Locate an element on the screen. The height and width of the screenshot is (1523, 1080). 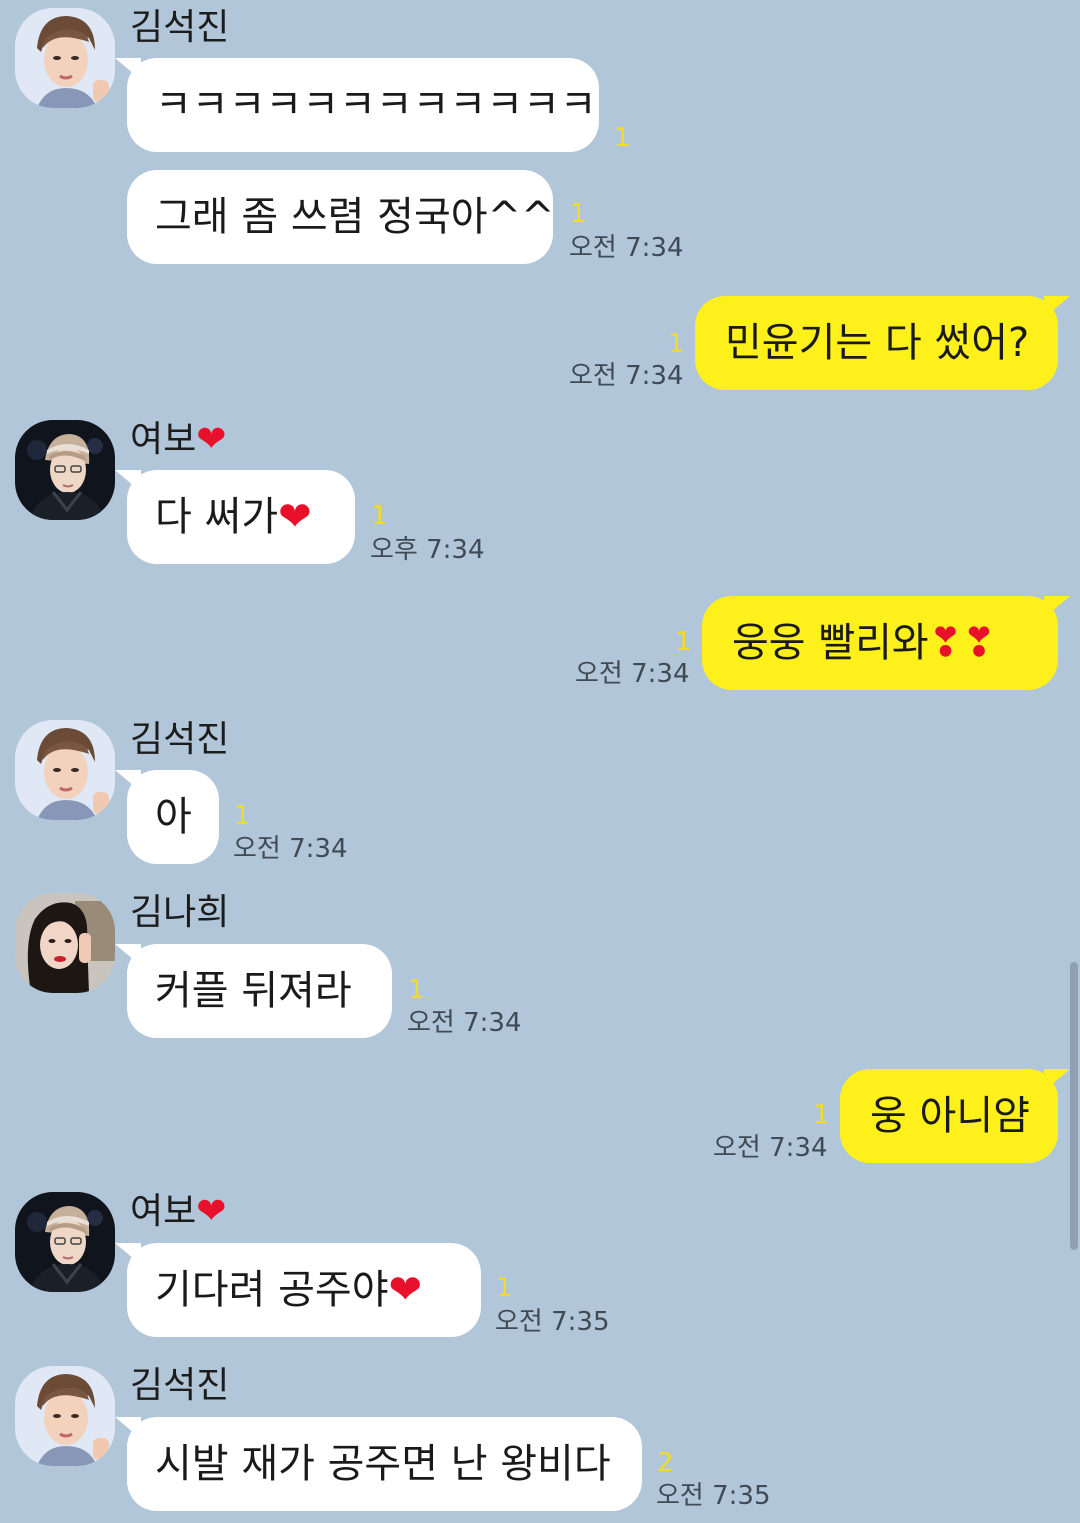
message-bubble: 아 is located at coordinates (167, 817).